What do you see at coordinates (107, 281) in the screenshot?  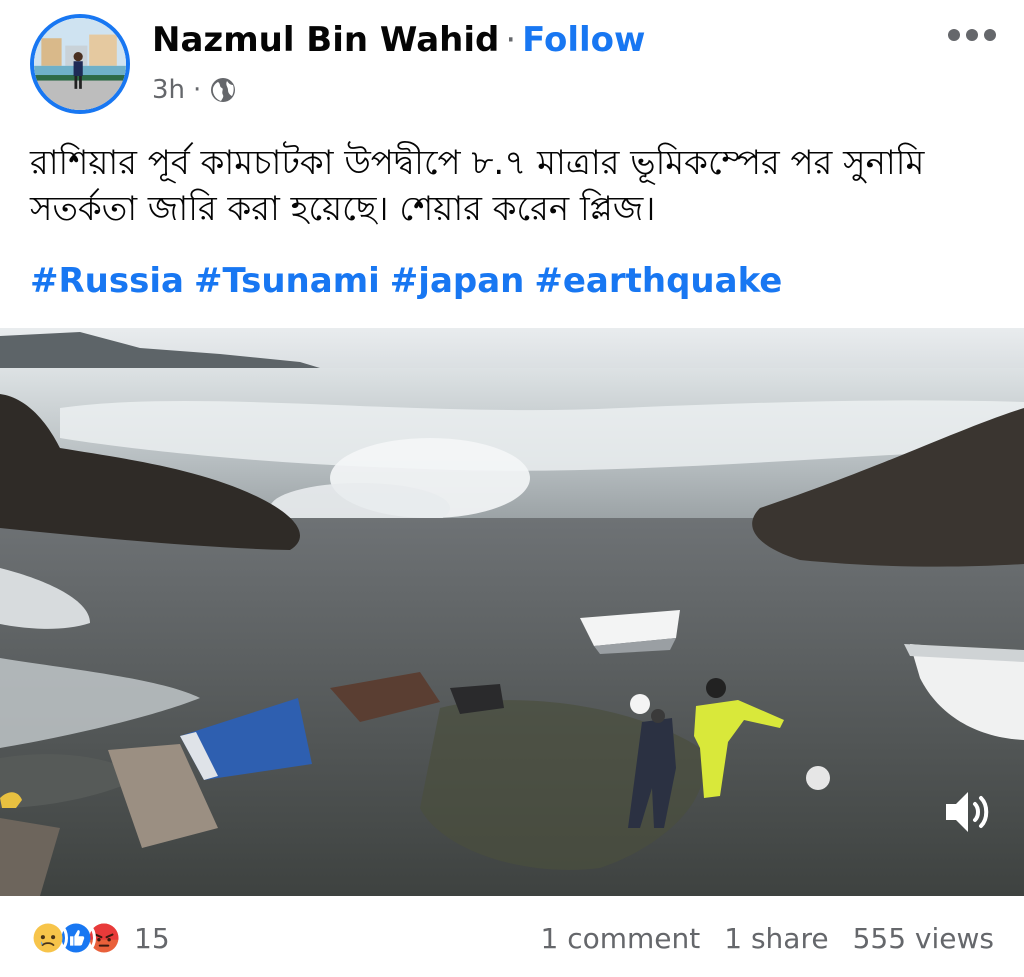 I see `hashtag-russia: #Russia` at bounding box center [107, 281].